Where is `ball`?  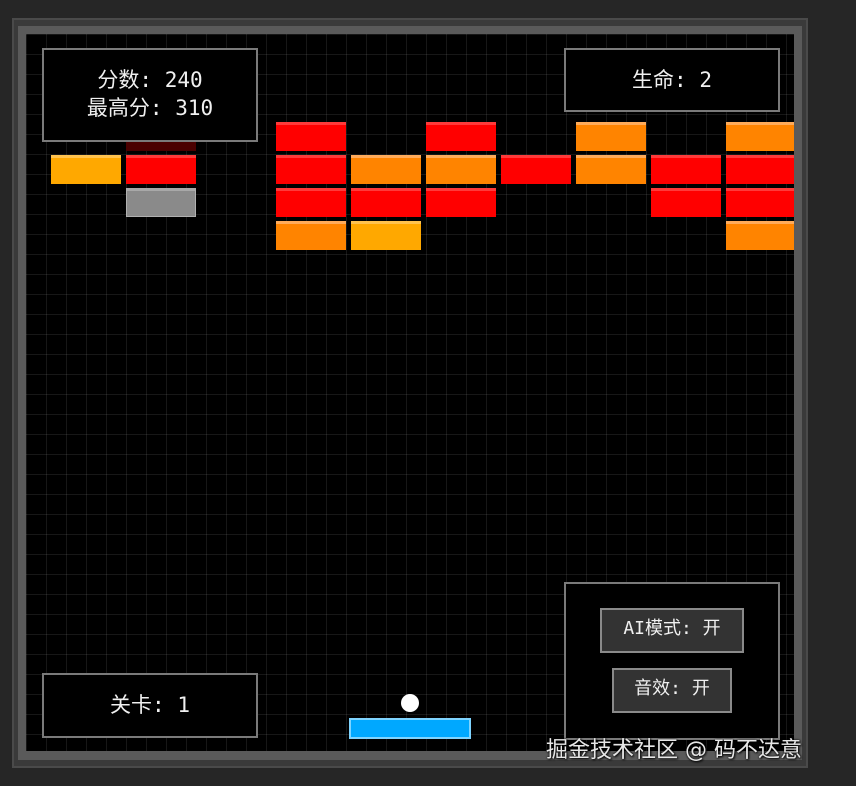
ball is located at coordinates (410, 703).